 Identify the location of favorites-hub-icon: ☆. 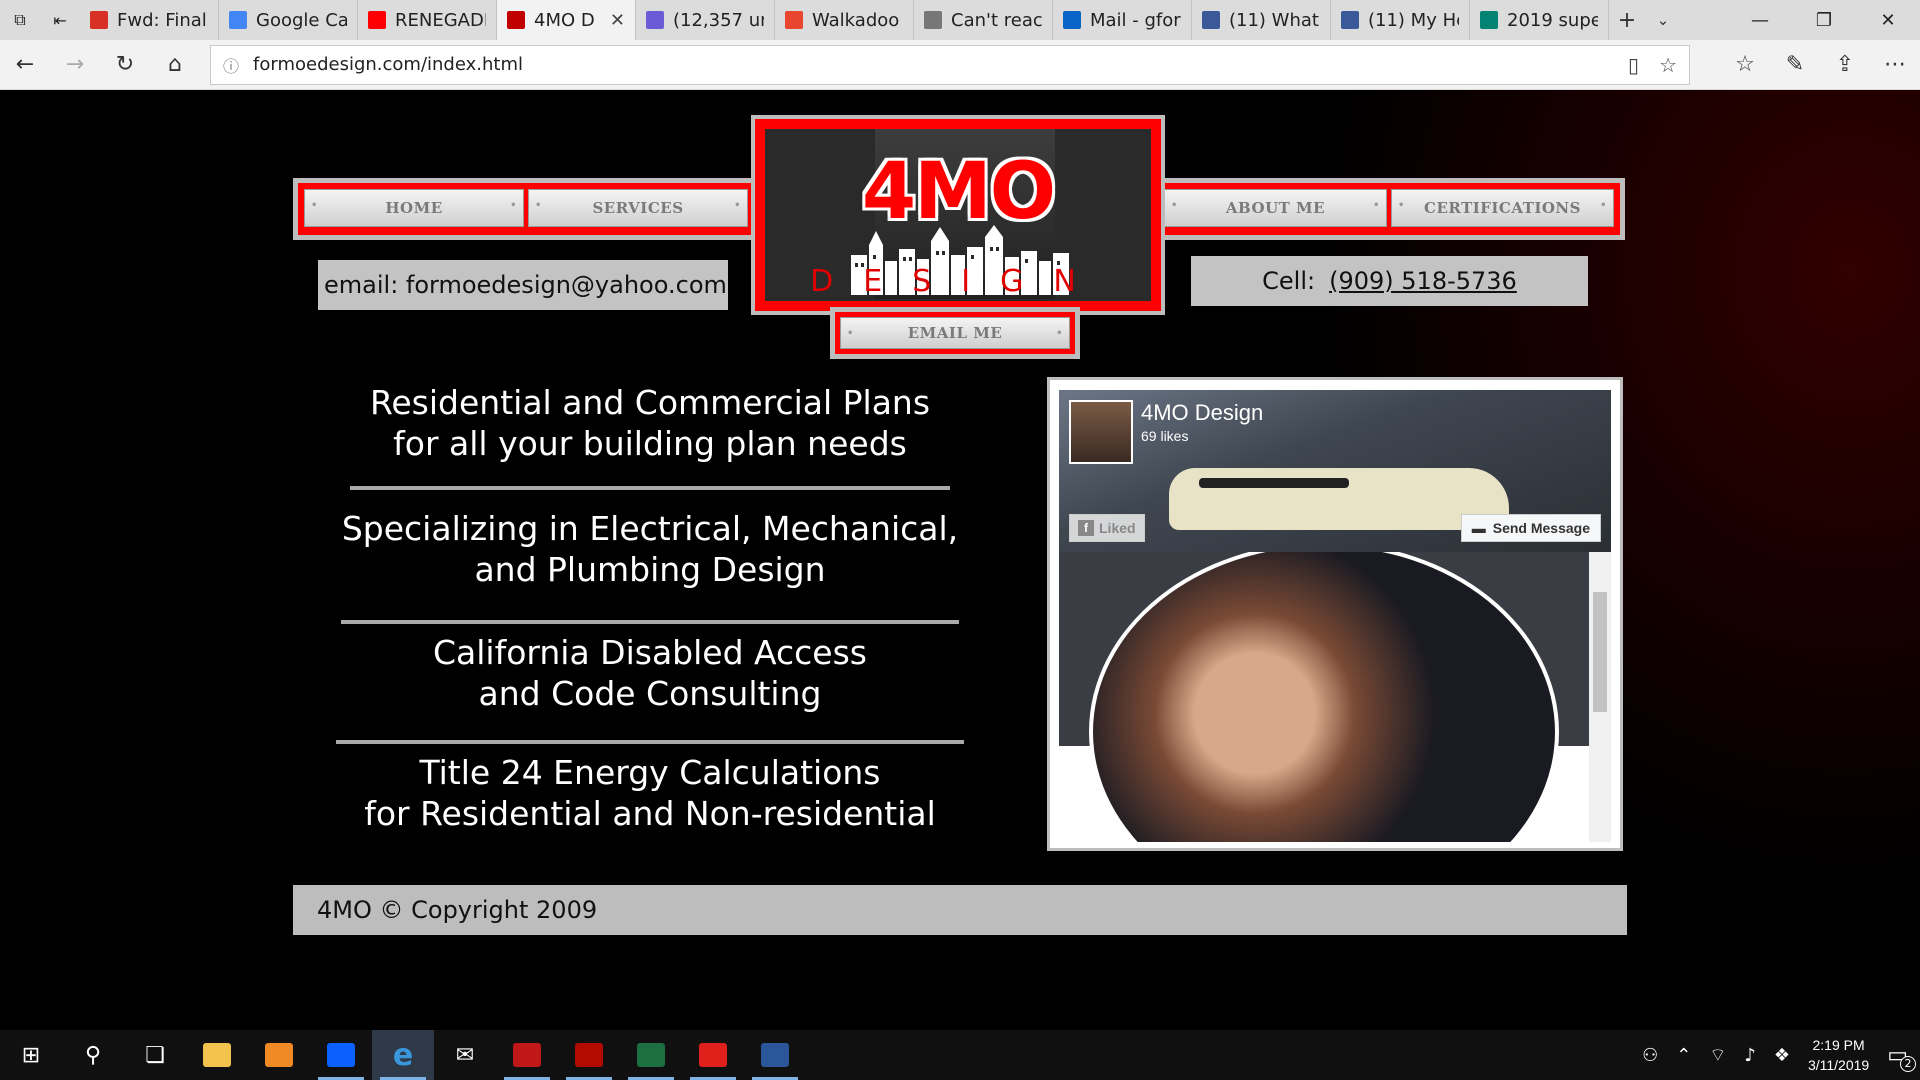
(1745, 65).